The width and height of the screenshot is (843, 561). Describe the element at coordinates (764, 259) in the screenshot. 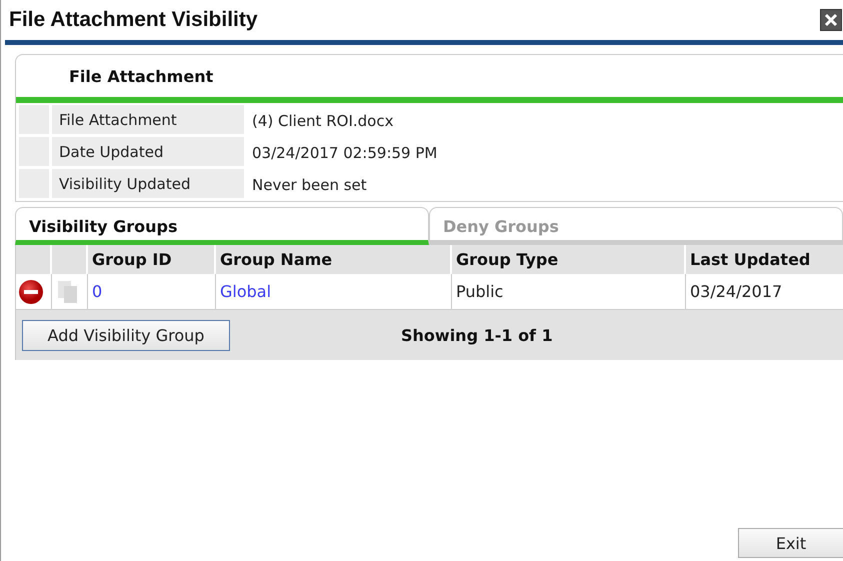

I see `column-header: Last Updated` at that location.